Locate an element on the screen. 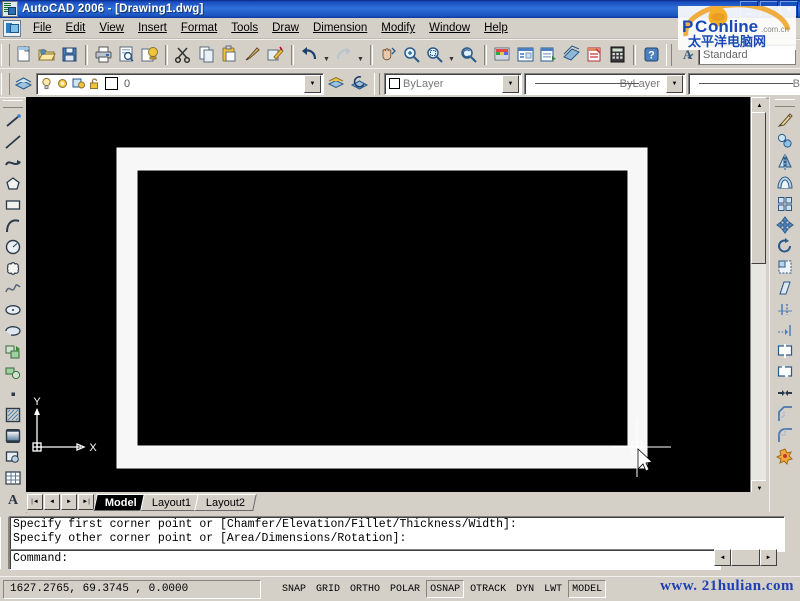 The height and width of the screenshot is (601, 800). status-toggle-dyn: DYN is located at coordinates (525, 589).